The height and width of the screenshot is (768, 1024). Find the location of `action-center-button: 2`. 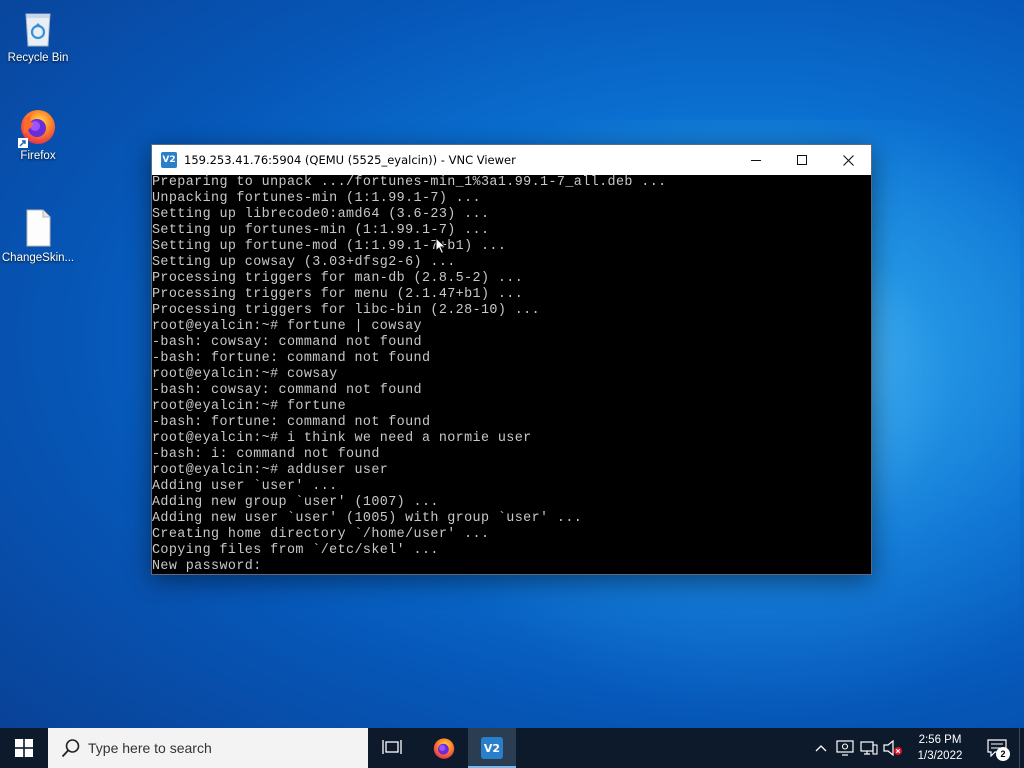

action-center-button: 2 is located at coordinates (997, 748).